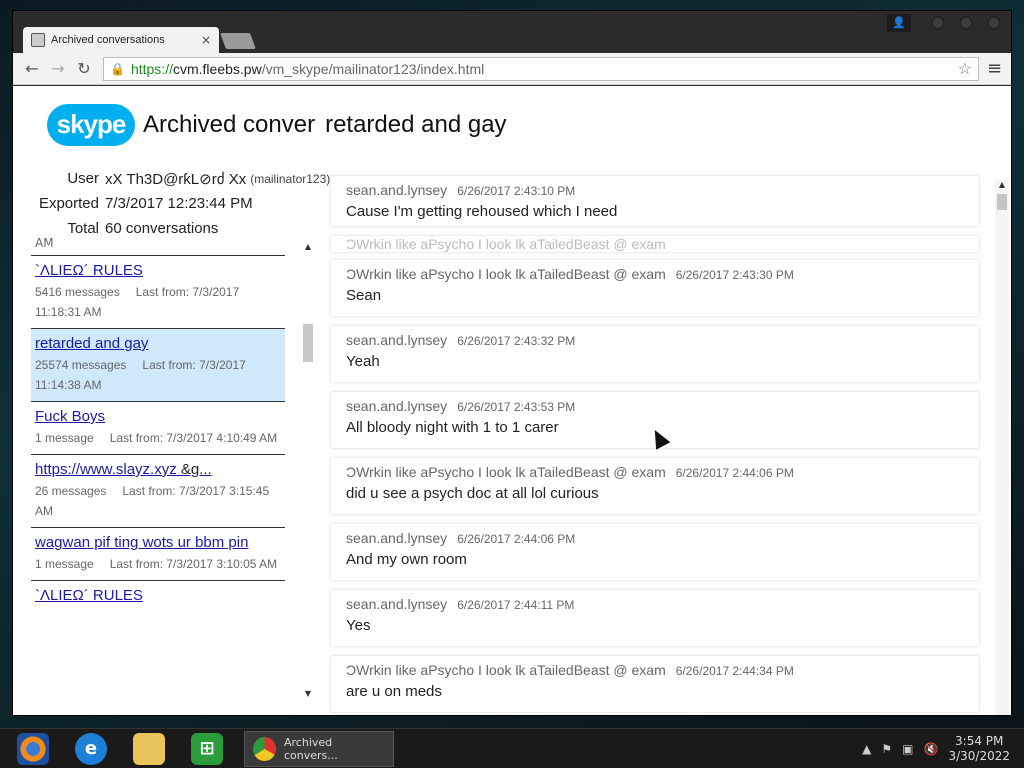 The image size is (1024, 768). Describe the element at coordinates (44, 243) in the screenshot. I see `list-item-partial: AM` at that location.